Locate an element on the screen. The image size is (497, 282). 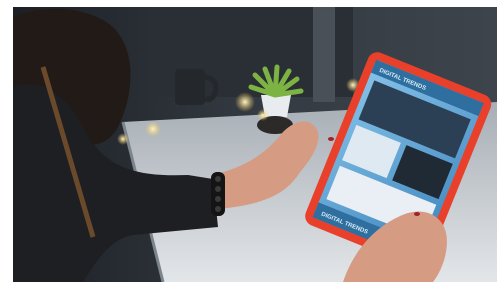
back-pillar is located at coordinates (324, 54).